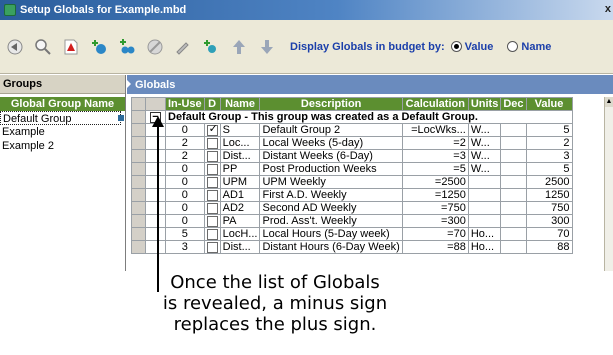  What do you see at coordinates (127, 47) in the screenshot?
I see `add-group-icon` at bounding box center [127, 47].